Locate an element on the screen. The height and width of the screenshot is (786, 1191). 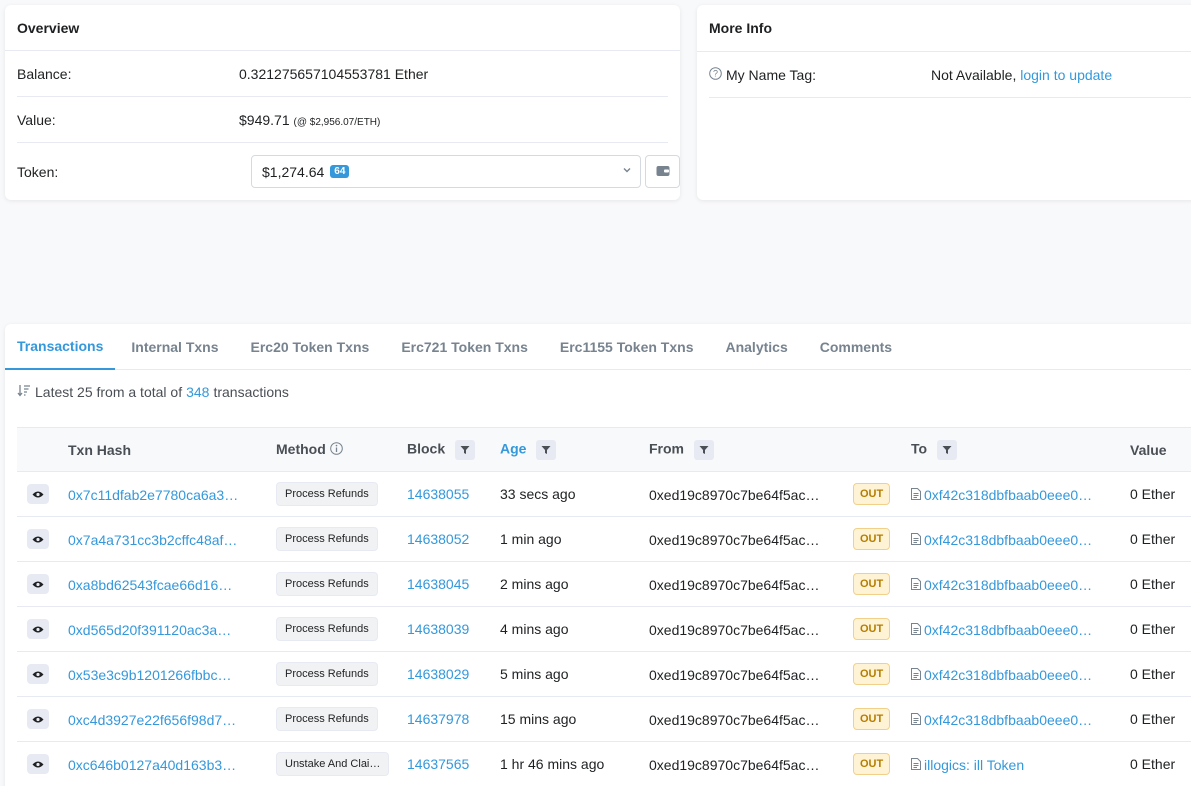
block-link: 14638052 is located at coordinates (438, 539).